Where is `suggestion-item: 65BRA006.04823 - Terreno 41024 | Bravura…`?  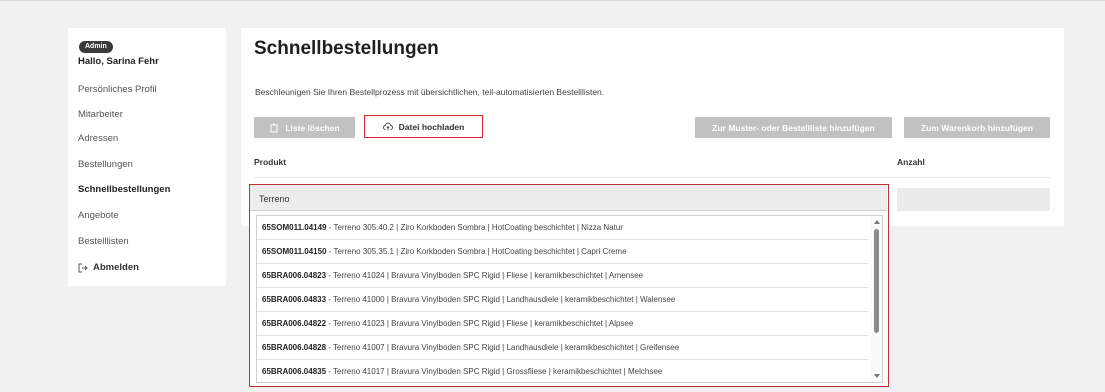 suggestion-item: 65BRA006.04823 - Terreno 41024 | Bravura… is located at coordinates (563, 276).